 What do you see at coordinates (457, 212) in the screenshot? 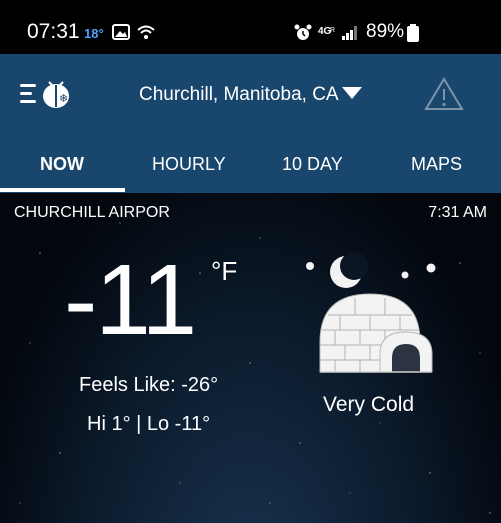
I see `observation-time: 7:31 AM` at bounding box center [457, 212].